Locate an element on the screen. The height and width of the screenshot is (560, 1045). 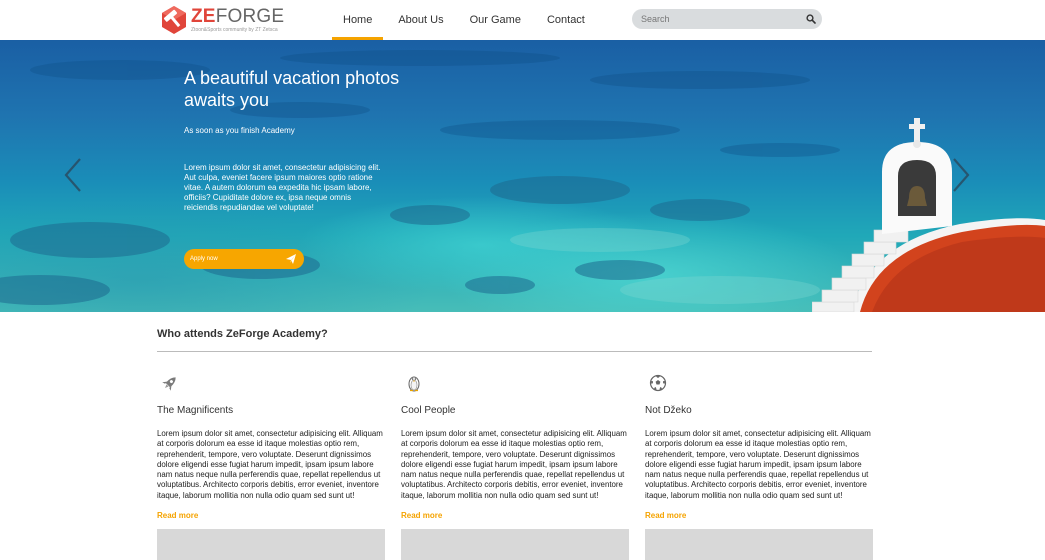
hero-title: A beautiful vacation photos awaits you is located at coordinates (292, 89).